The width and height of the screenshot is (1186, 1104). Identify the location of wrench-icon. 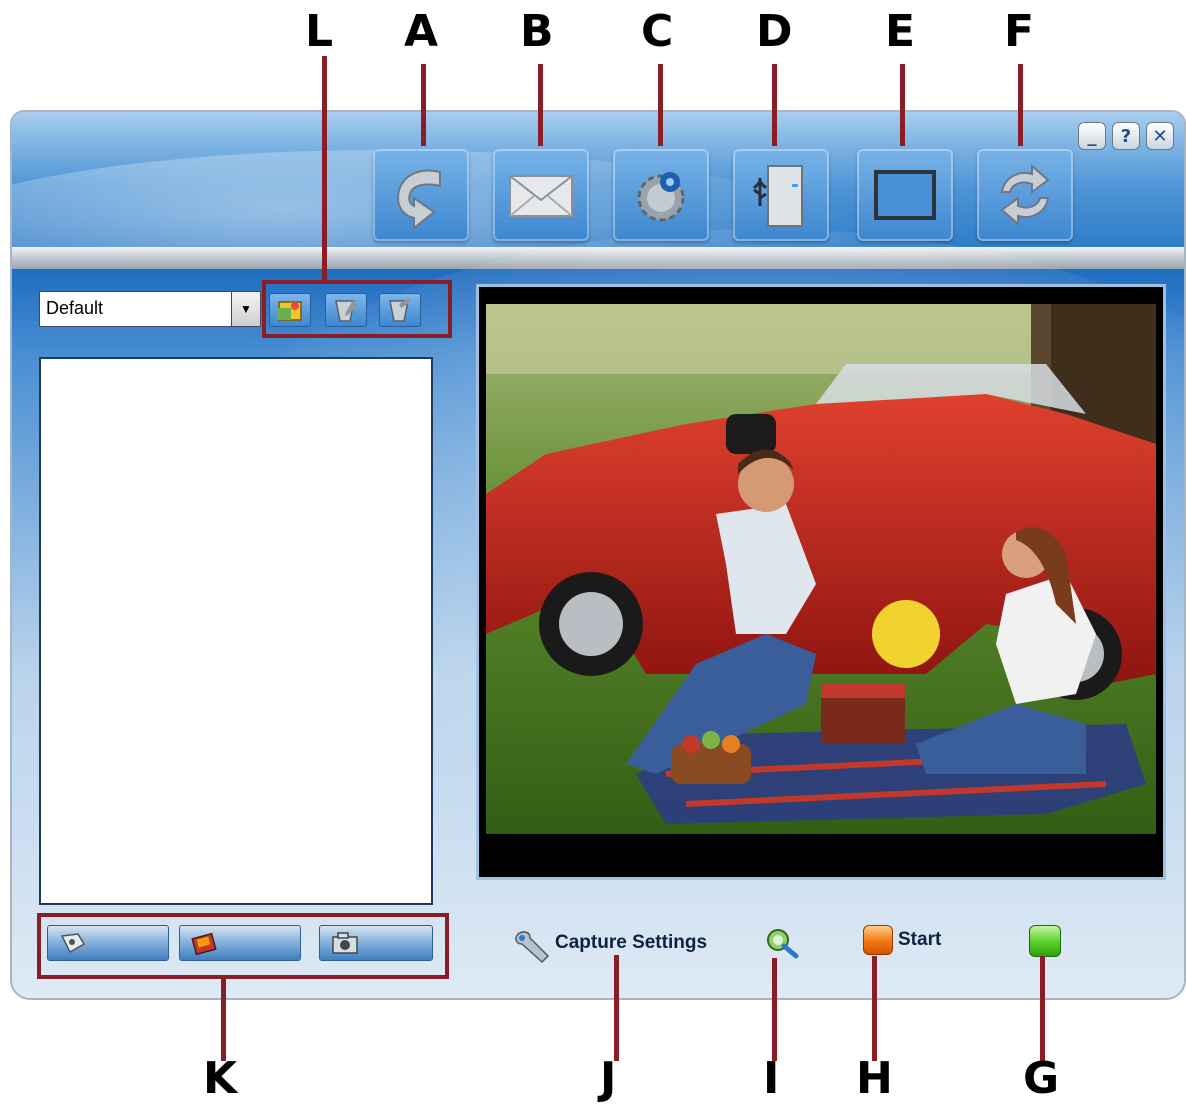
(532, 947).